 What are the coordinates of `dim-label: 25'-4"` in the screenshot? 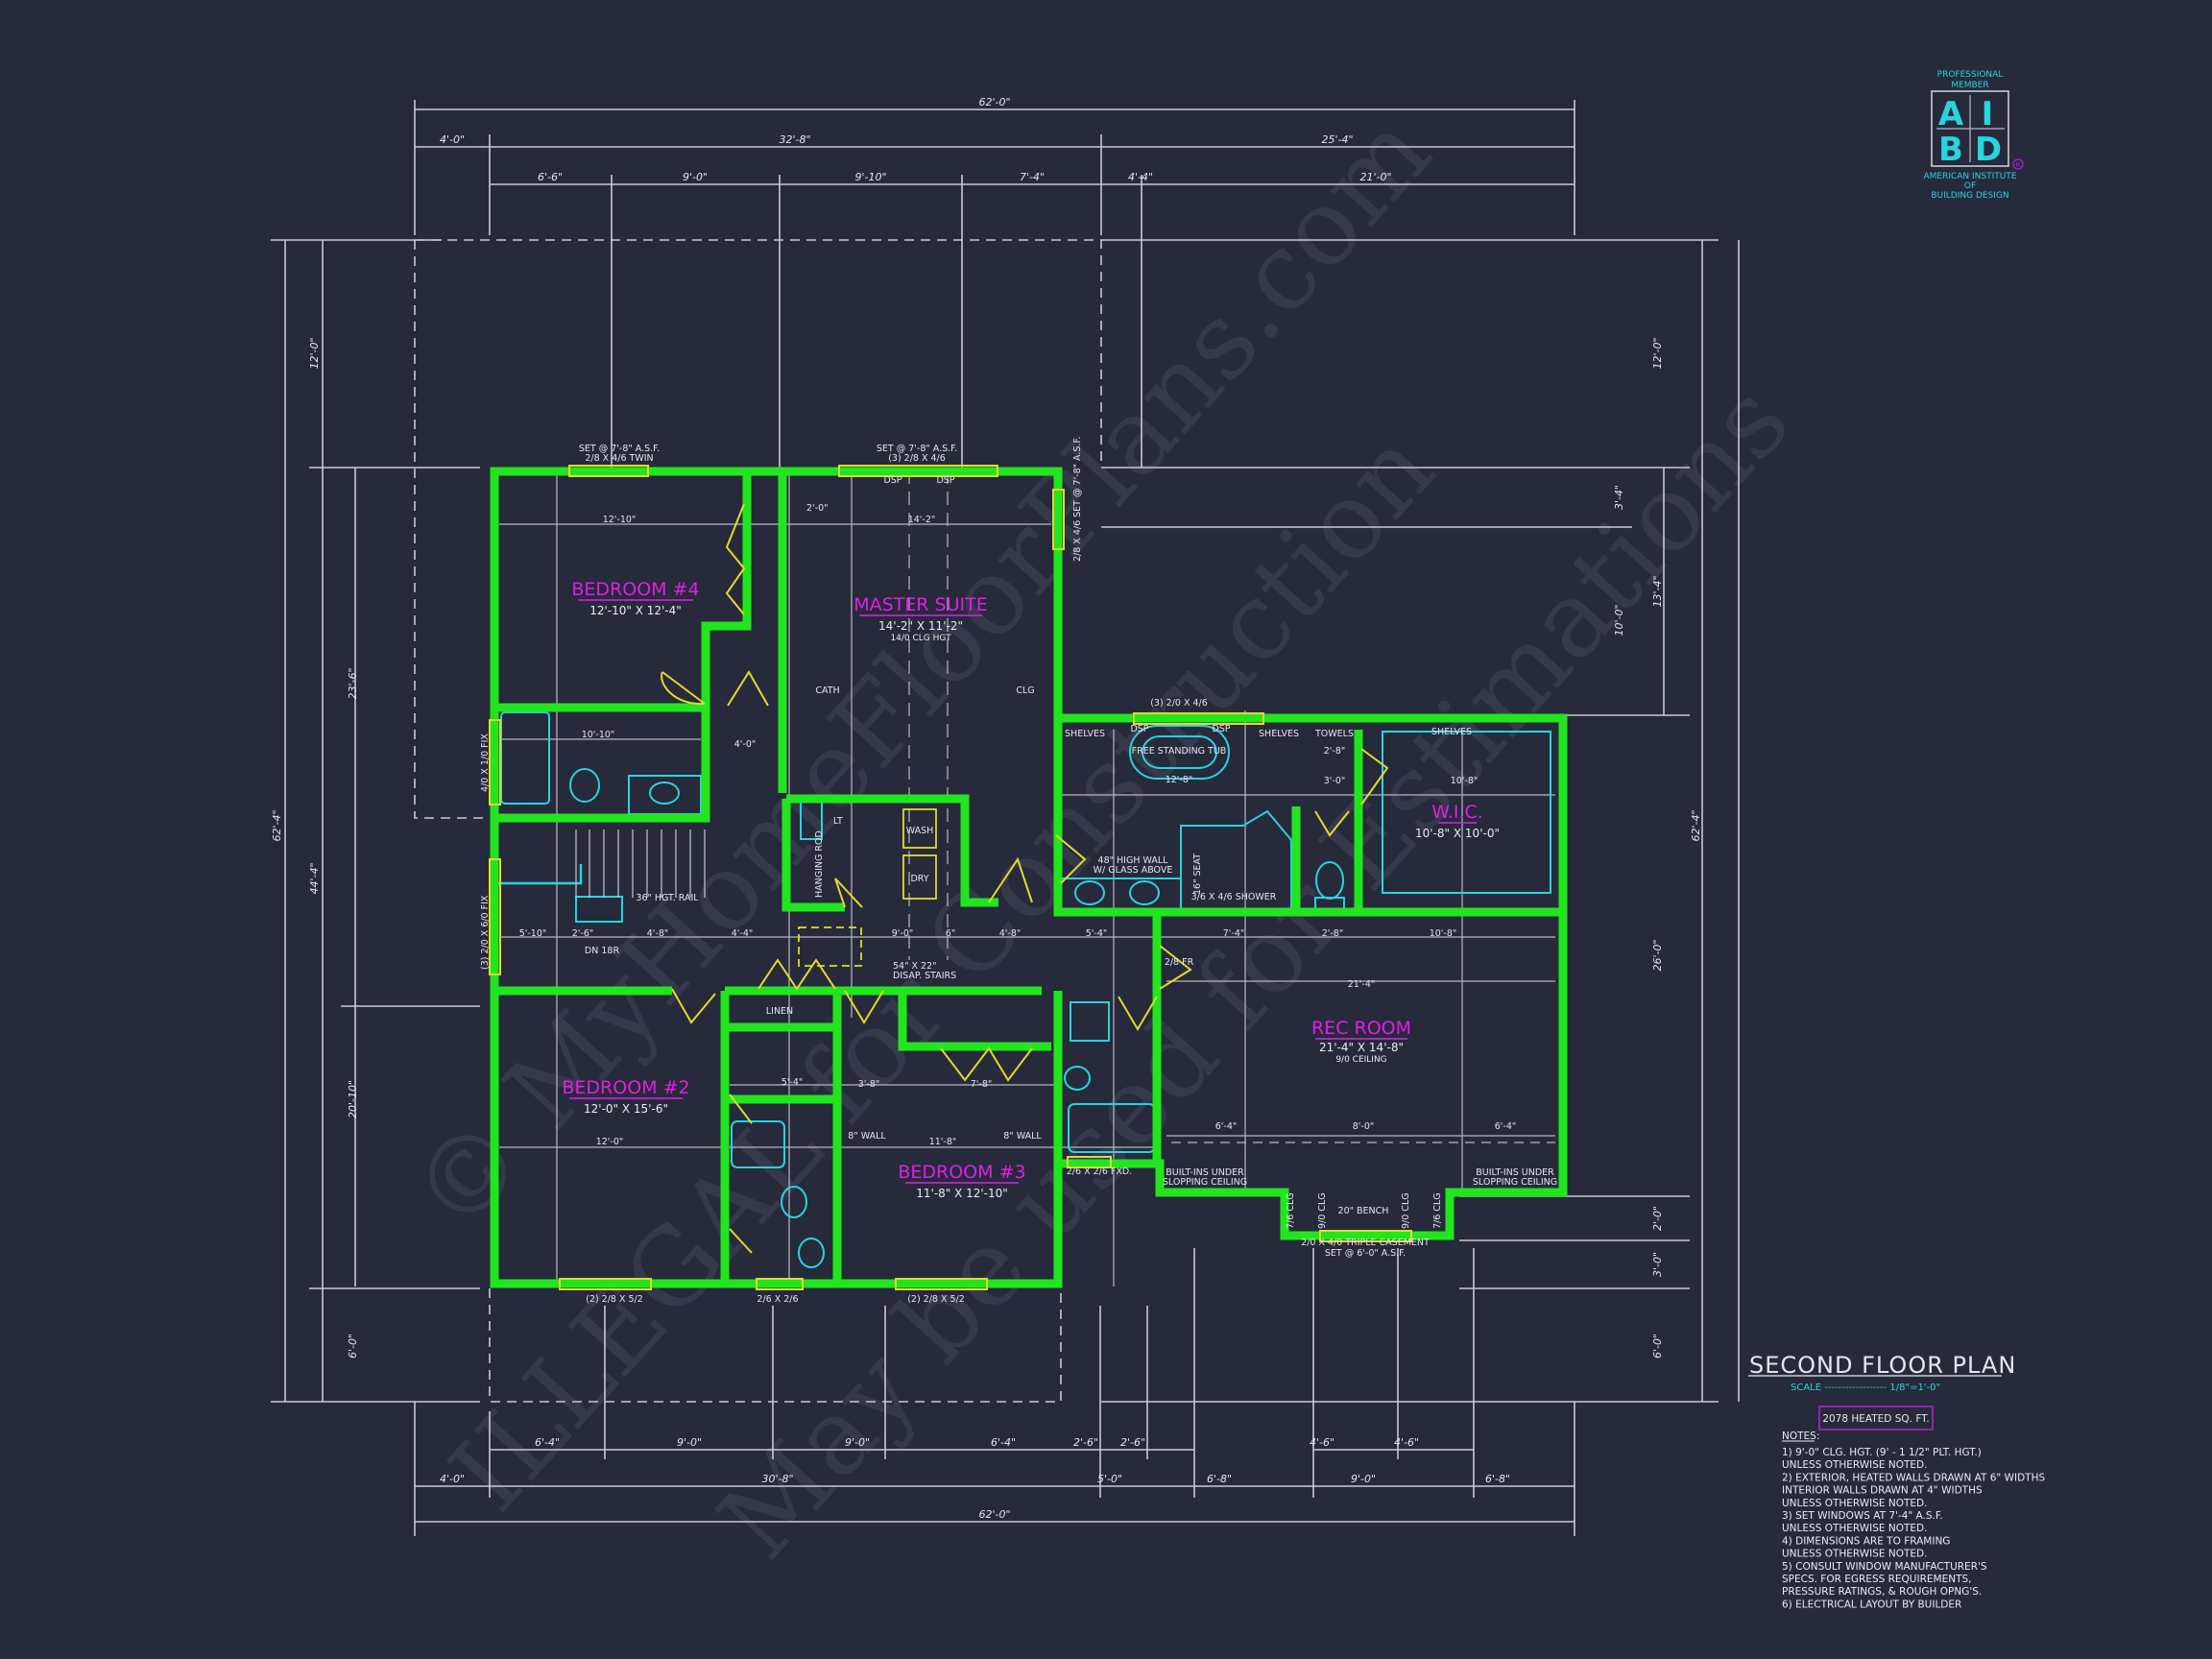 It's located at (1337, 140).